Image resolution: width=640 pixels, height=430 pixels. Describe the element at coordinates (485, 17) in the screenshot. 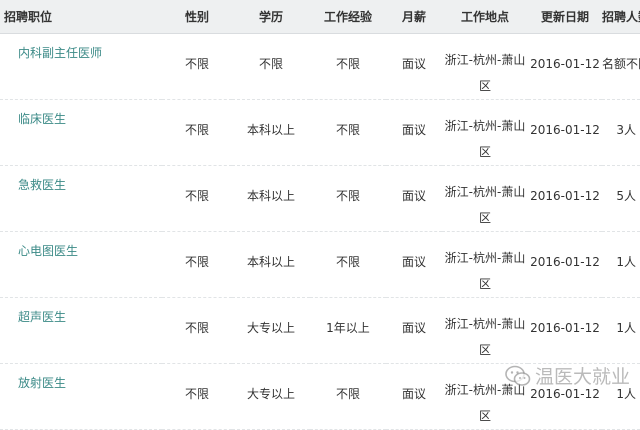

I see `header-location: 工作地点` at that location.